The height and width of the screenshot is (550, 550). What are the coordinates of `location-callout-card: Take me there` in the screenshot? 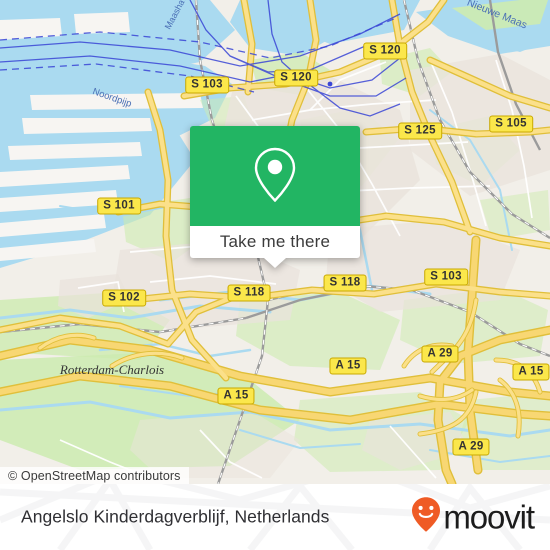 It's located at (275, 197).